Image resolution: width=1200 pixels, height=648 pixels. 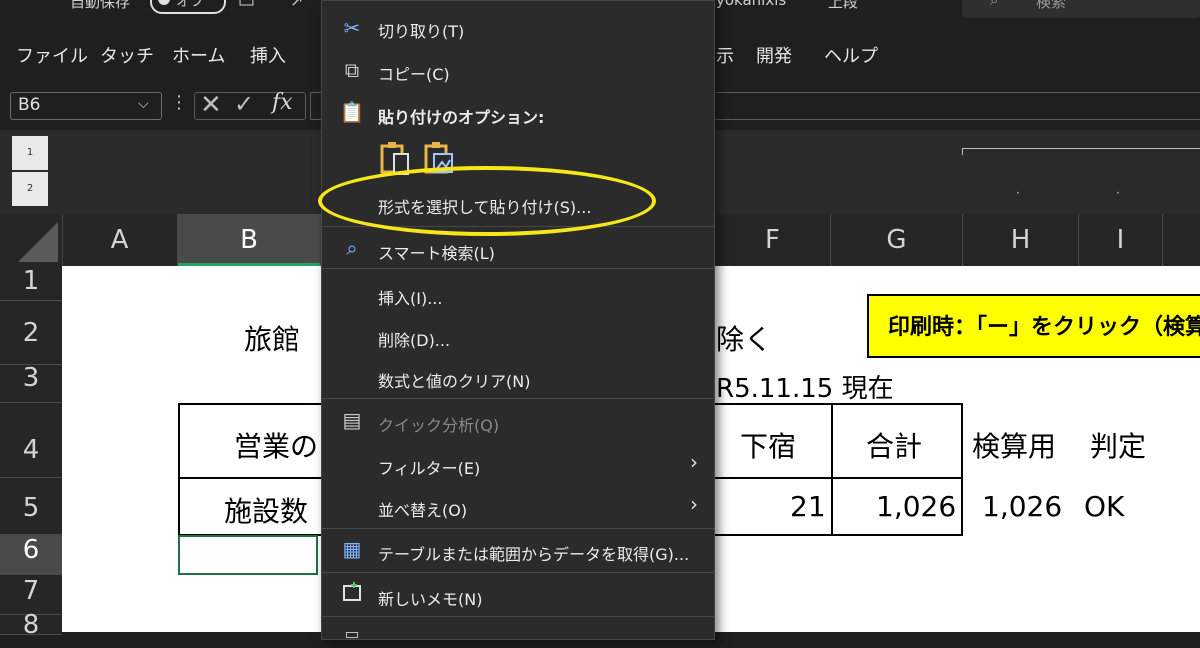 What do you see at coordinates (120, 240) in the screenshot?
I see `column-header-a: A` at bounding box center [120, 240].